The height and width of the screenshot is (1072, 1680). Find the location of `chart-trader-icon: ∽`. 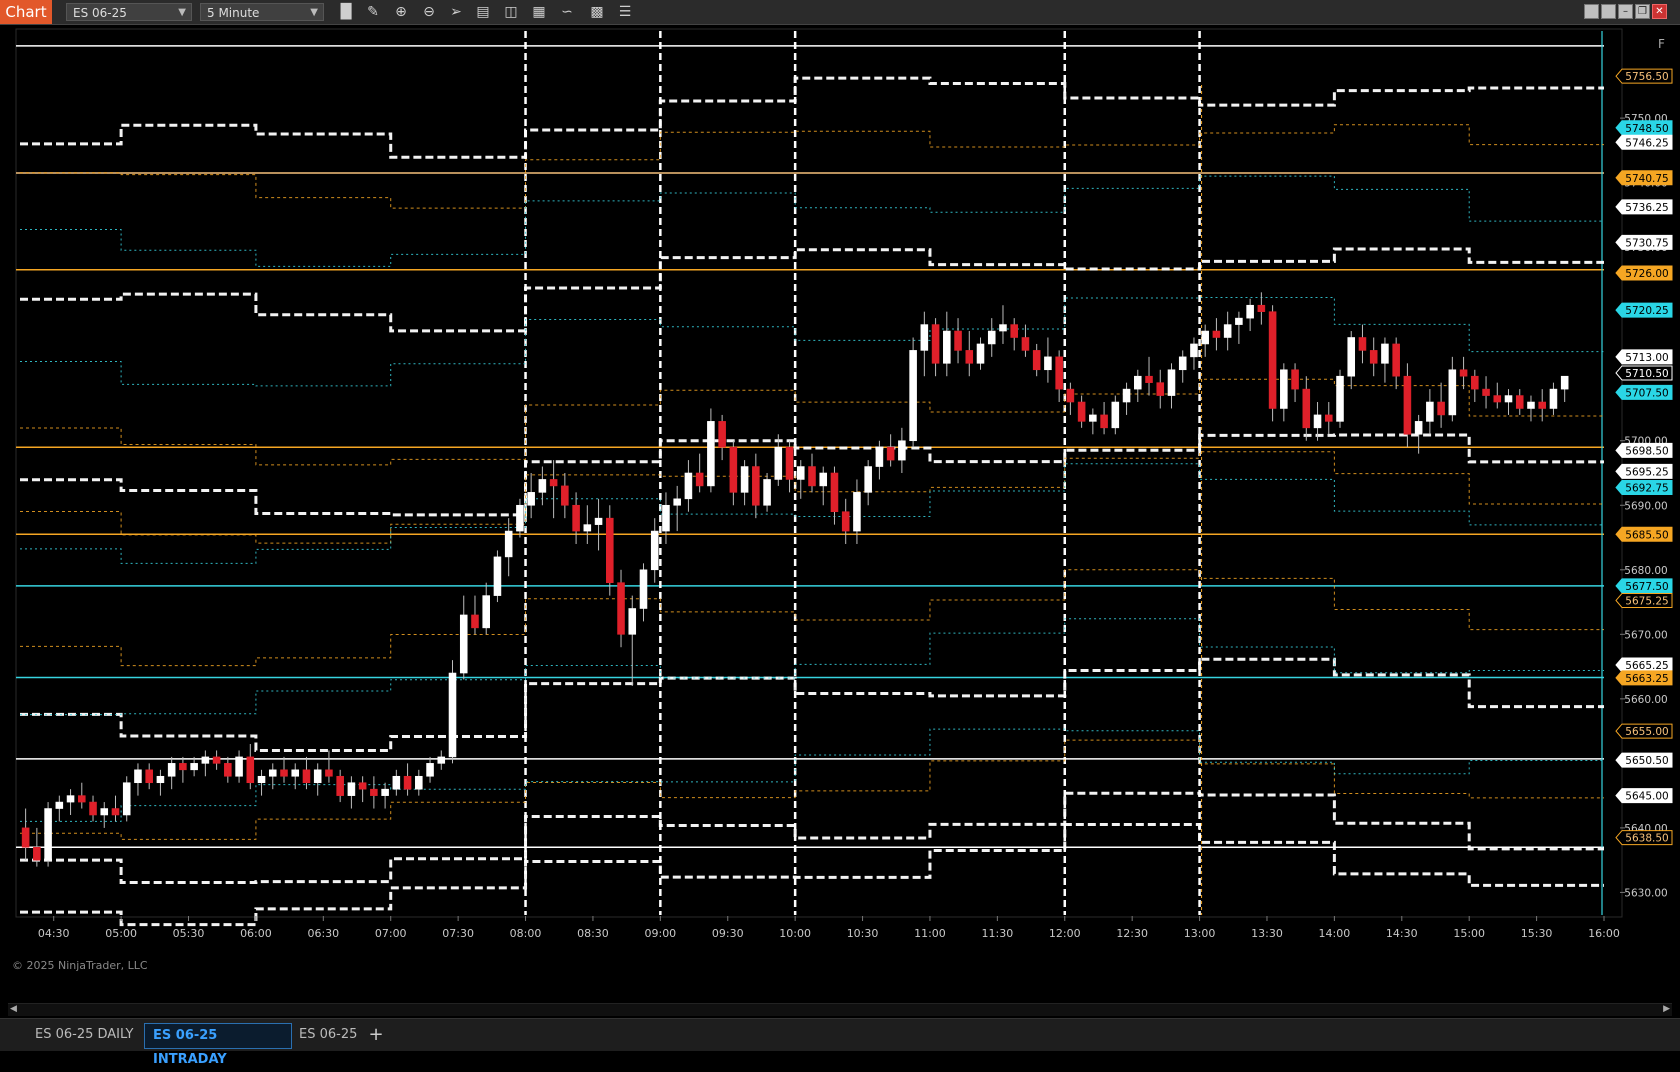

chart-trader-icon: ∽ is located at coordinates (567, 12).